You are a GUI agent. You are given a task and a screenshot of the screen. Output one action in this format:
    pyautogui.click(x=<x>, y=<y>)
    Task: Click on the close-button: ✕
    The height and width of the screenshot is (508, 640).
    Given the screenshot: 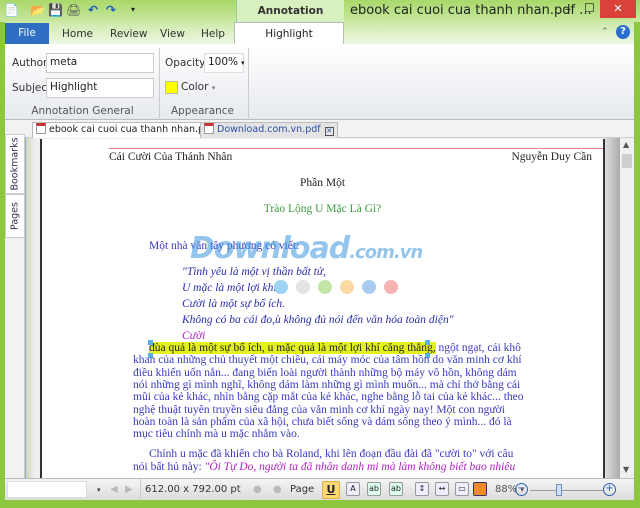 What is the action you would take?
    pyautogui.click(x=618, y=9)
    